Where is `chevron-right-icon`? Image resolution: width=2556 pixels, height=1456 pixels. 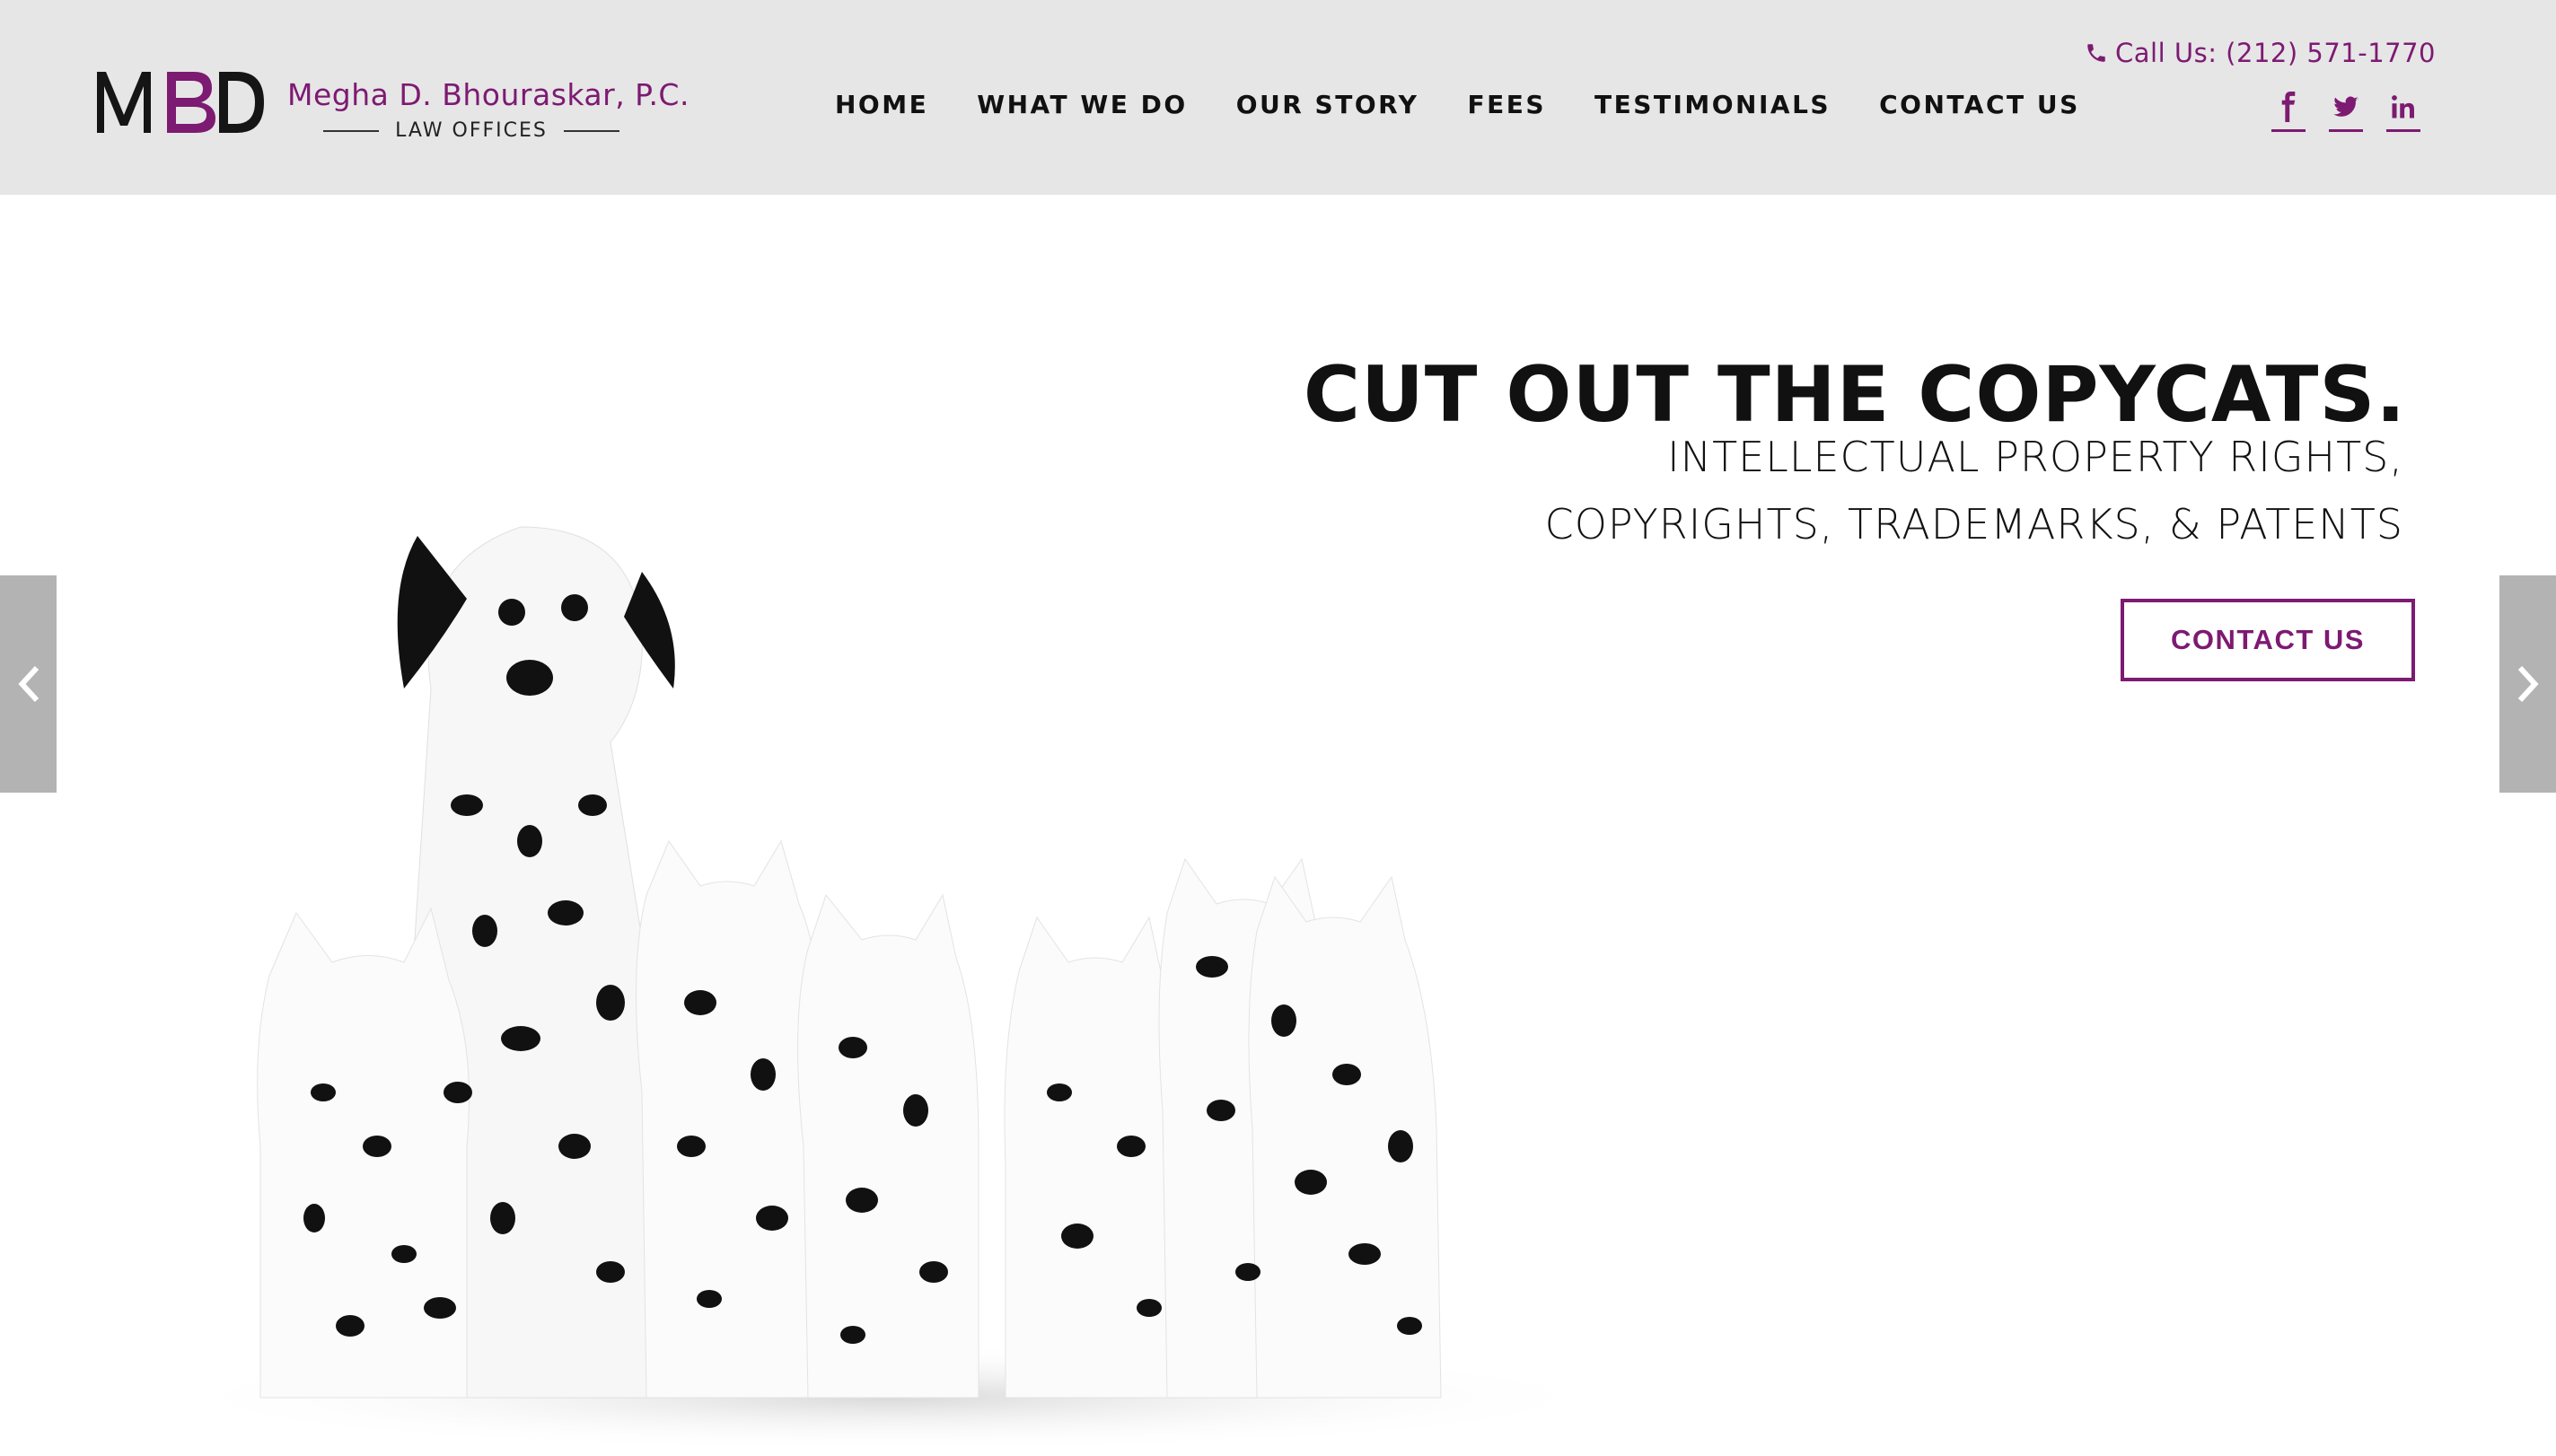 chevron-right-icon is located at coordinates (2528, 684).